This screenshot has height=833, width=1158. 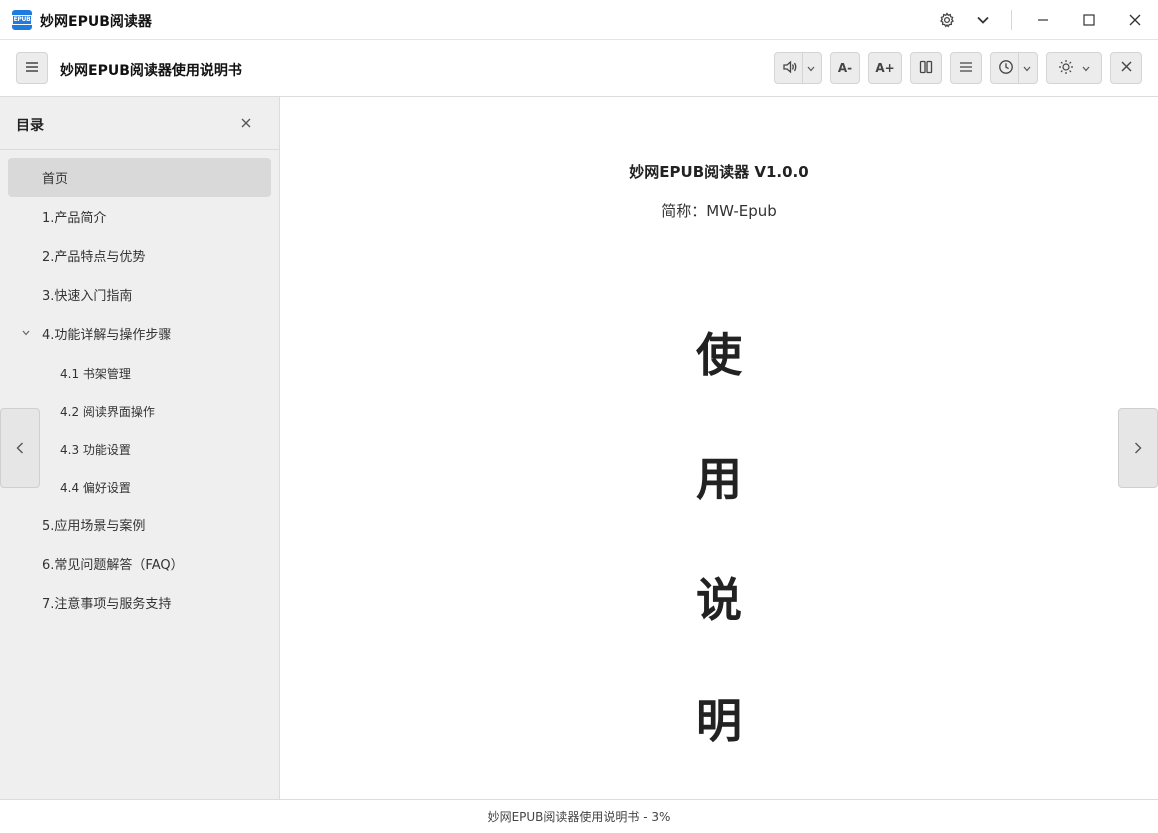 What do you see at coordinates (87, 296) in the screenshot?
I see `toc-item-label: 3.快速入门指南` at bounding box center [87, 296].